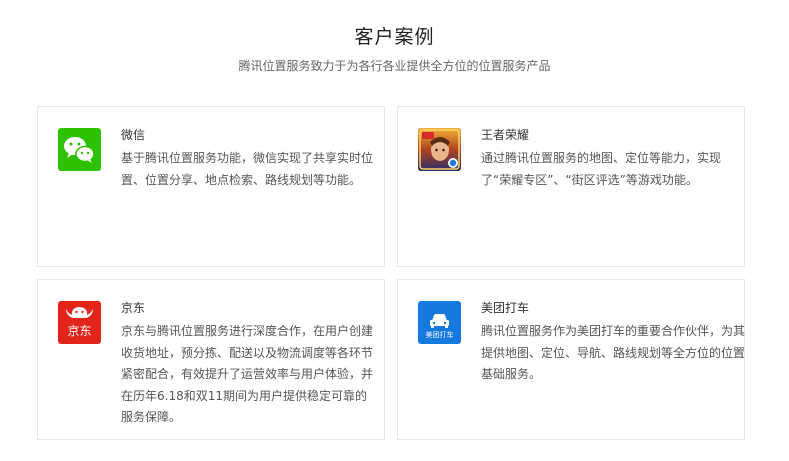 Image resolution: width=789 pixels, height=461 pixels. What do you see at coordinates (79, 149) in the screenshot?
I see `wechat-logo-icon` at bounding box center [79, 149].